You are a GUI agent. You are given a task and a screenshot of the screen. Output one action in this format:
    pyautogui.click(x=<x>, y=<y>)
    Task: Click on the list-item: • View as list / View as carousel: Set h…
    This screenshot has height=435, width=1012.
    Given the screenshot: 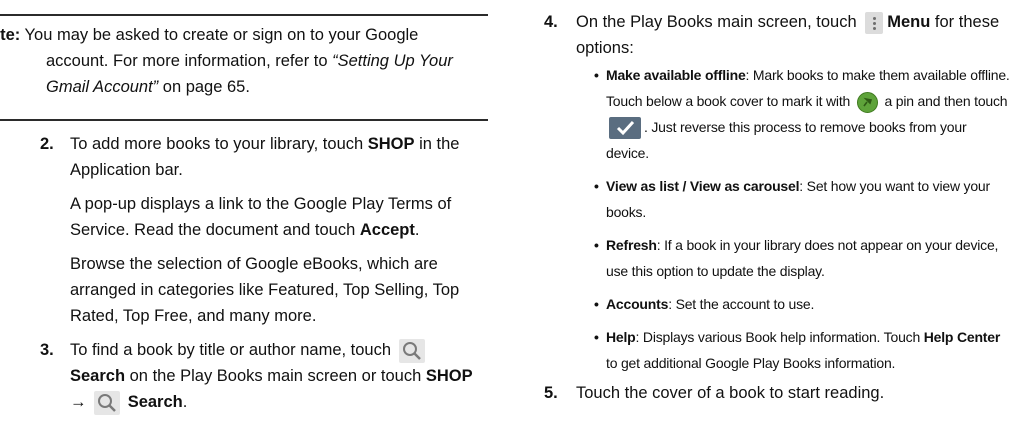 What is the action you would take?
    pyautogui.click(x=792, y=199)
    